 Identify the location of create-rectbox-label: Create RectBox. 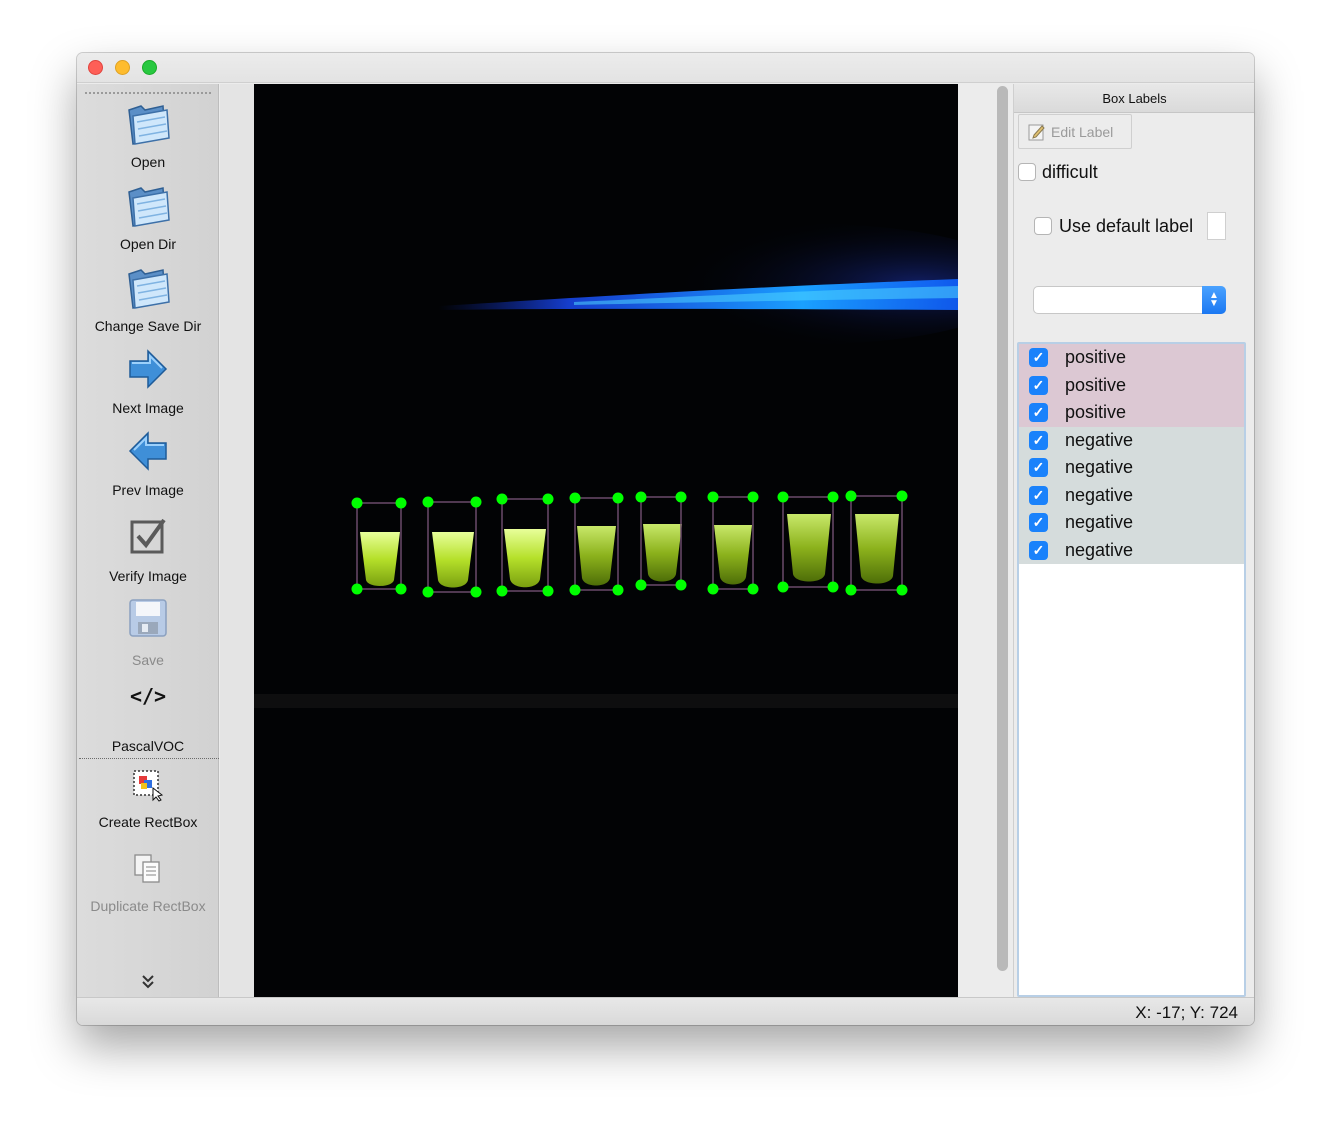
(148, 822).